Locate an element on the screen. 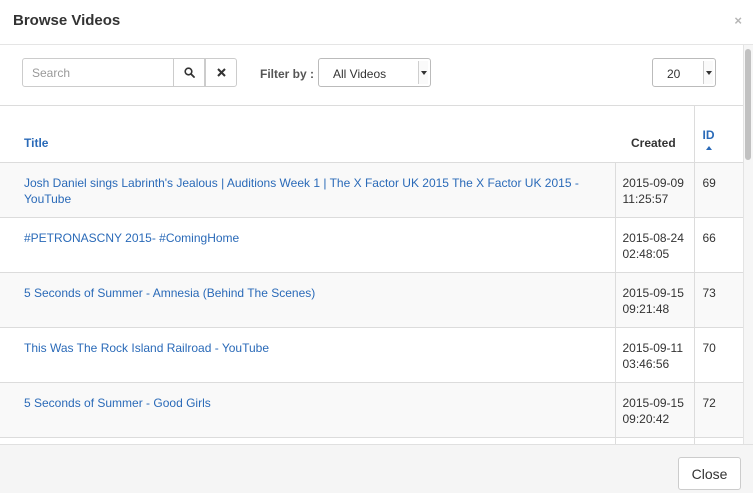 This screenshot has width=753, height=493. video-created-time: 11:25:57 is located at coordinates (645, 198).